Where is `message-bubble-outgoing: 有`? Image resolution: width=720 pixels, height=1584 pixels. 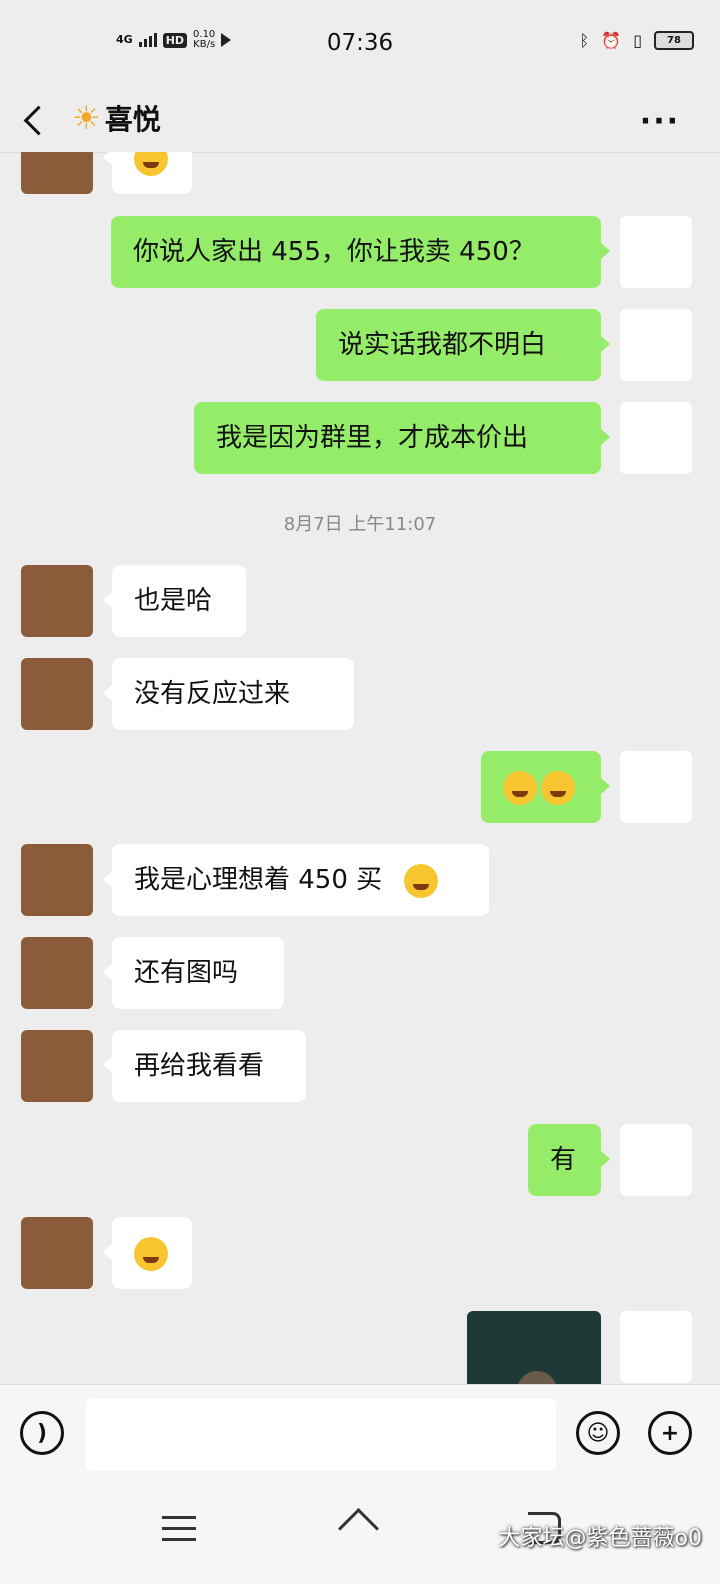
message-bubble-outgoing: 有 is located at coordinates (569, 1160).